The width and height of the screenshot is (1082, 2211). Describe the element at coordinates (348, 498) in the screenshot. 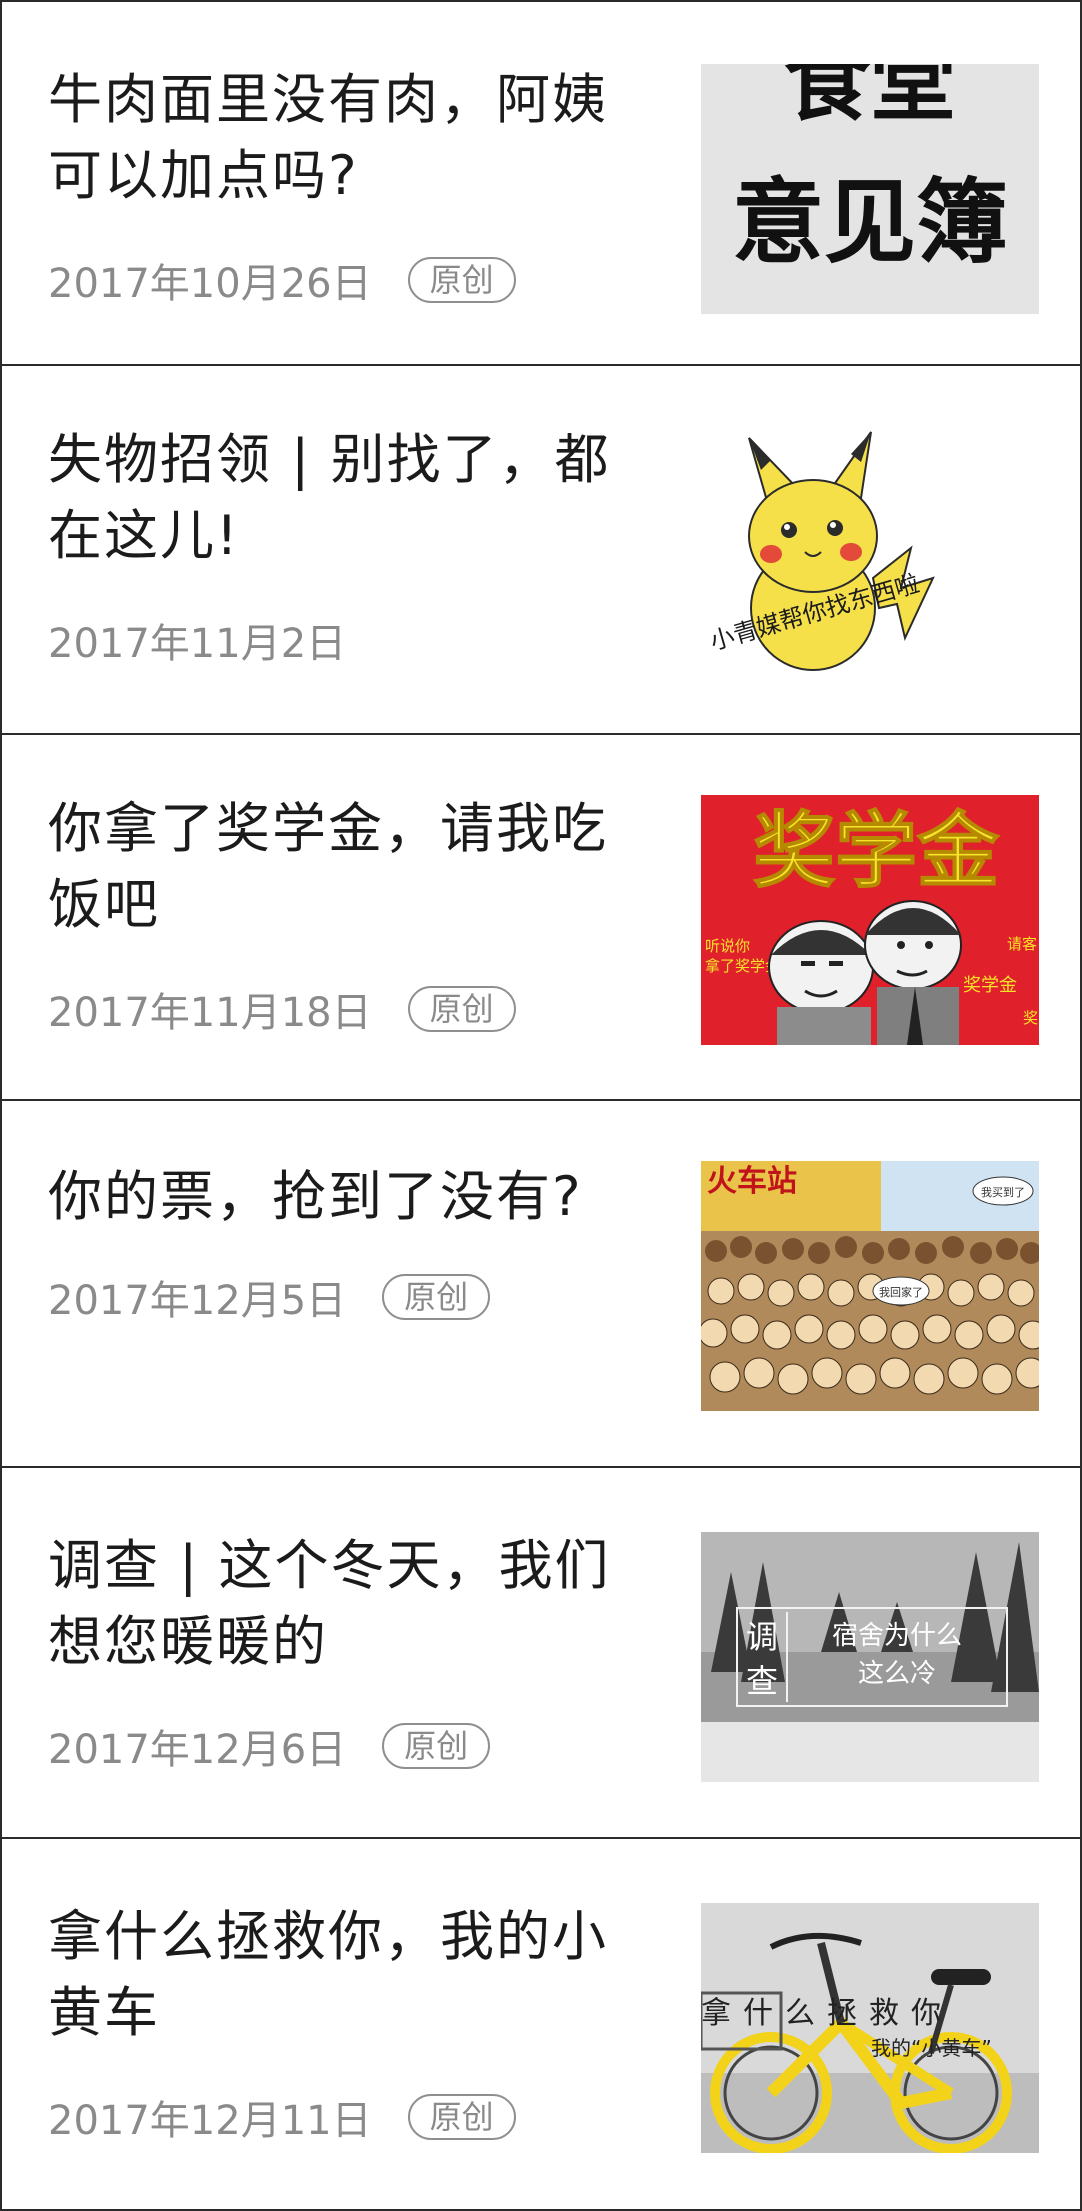

I see `article-title: 失物招领 | 别找了，都在这儿!` at that location.